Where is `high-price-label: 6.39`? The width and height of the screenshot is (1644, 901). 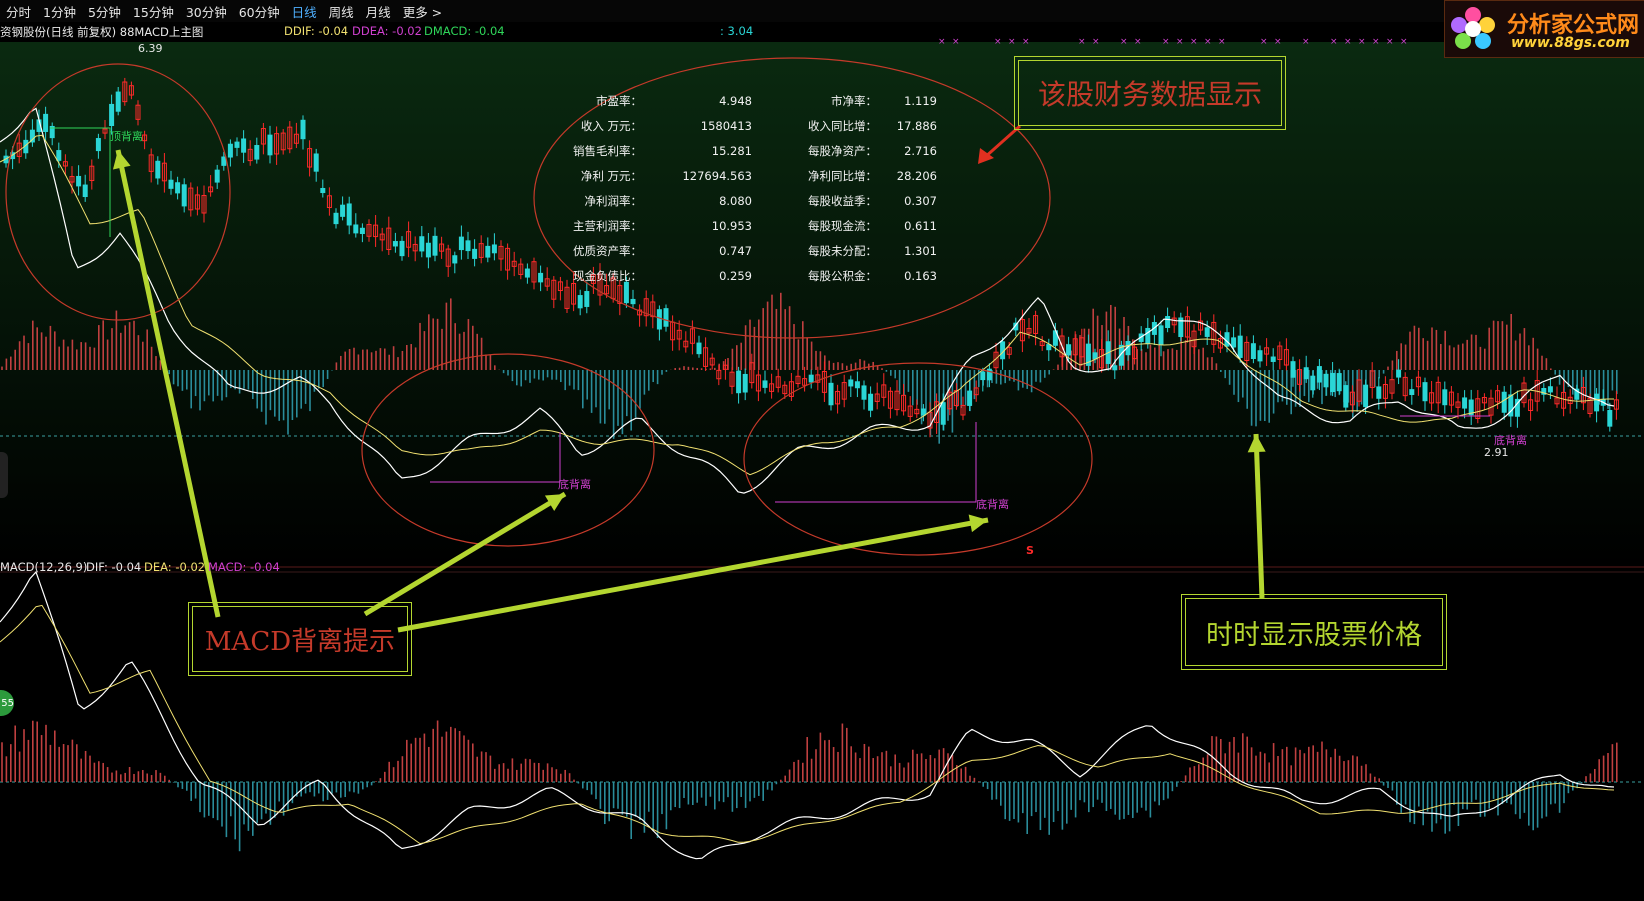
high-price-label: 6.39 is located at coordinates (150, 48).